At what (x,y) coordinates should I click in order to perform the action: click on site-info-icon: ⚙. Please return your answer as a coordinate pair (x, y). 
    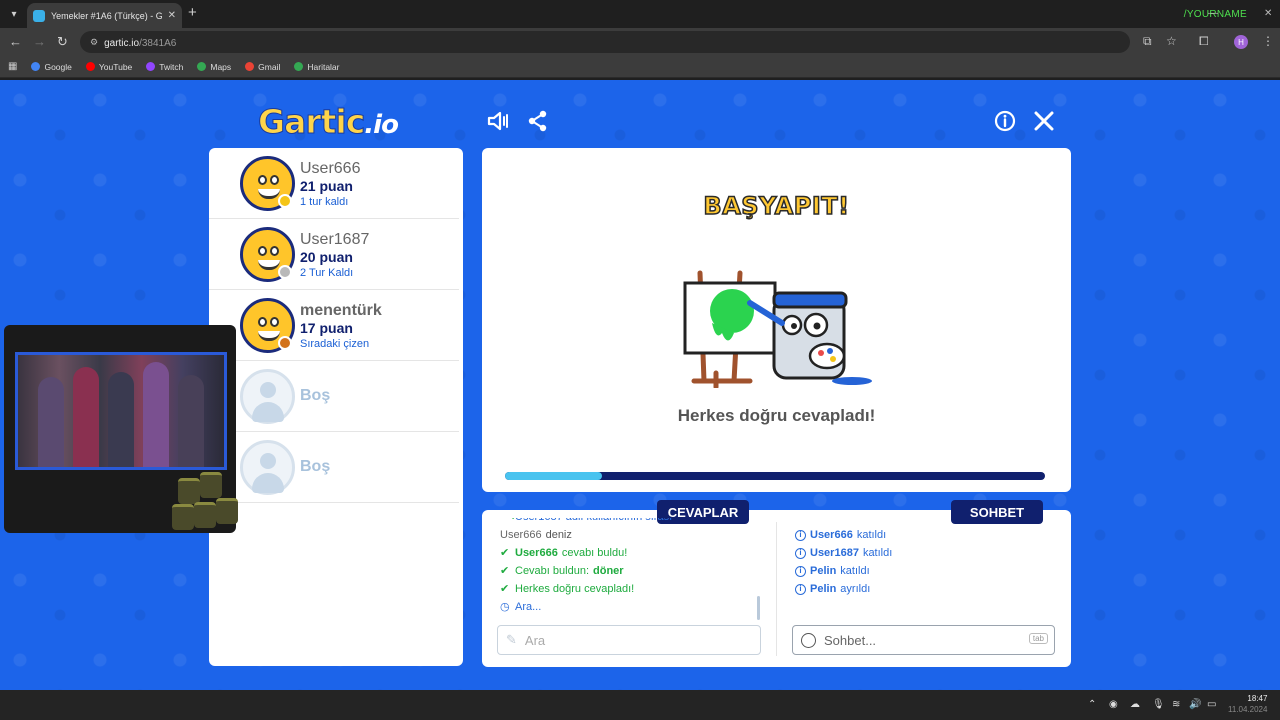
    Looking at the image, I should click on (94, 42).